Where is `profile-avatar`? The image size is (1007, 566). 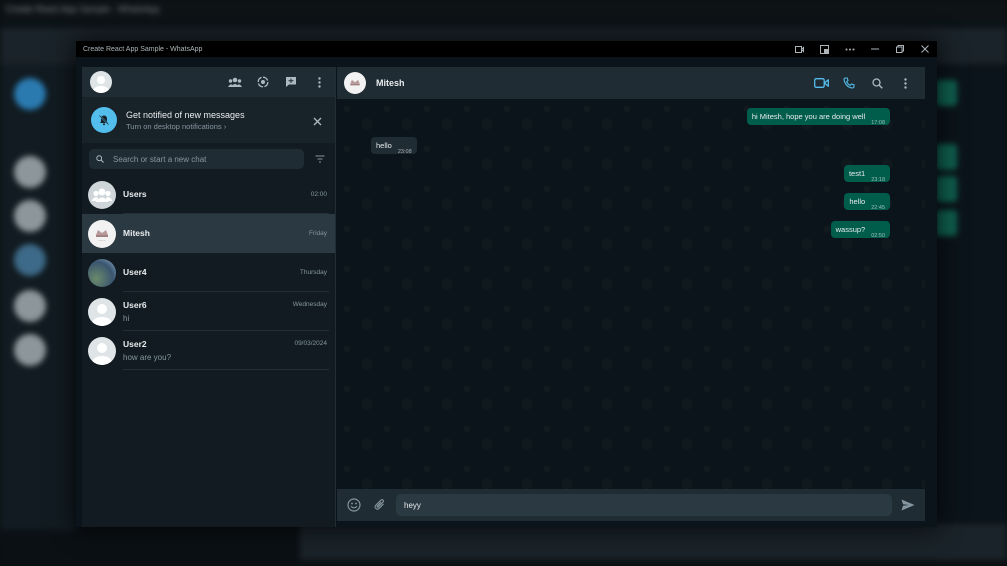 profile-avatar is located at coordinates (101, 82).